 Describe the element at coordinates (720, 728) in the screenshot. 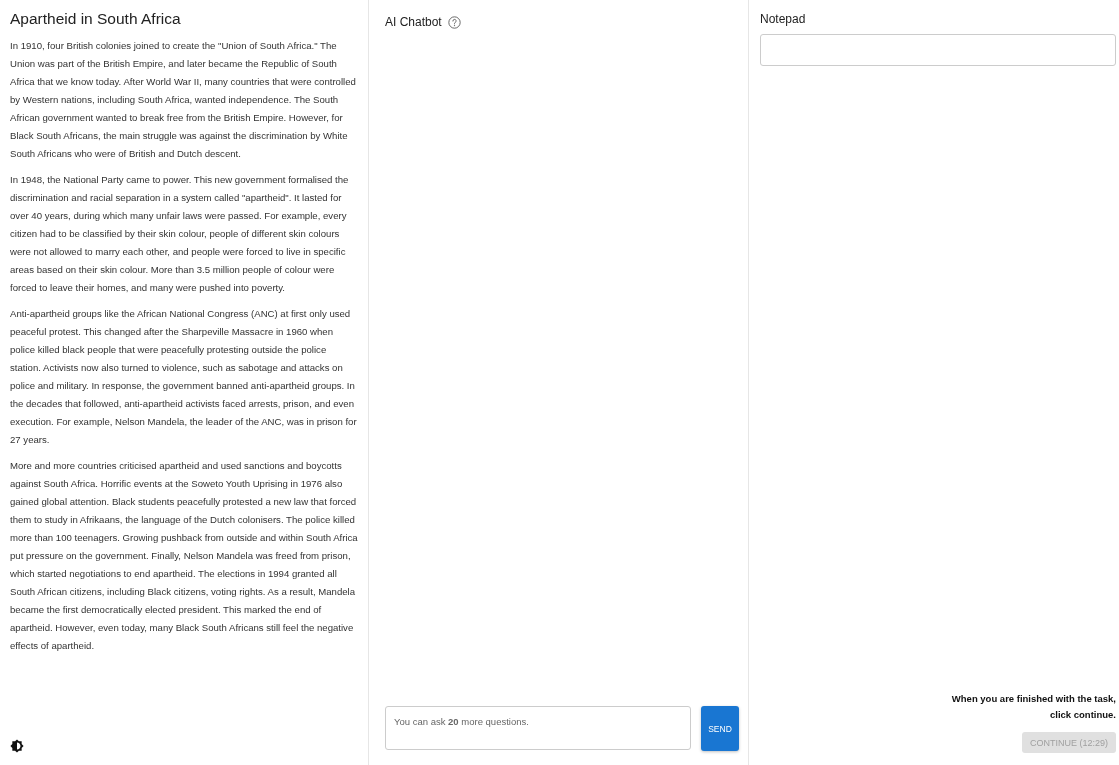

I see `send-button: SEND` at that location.